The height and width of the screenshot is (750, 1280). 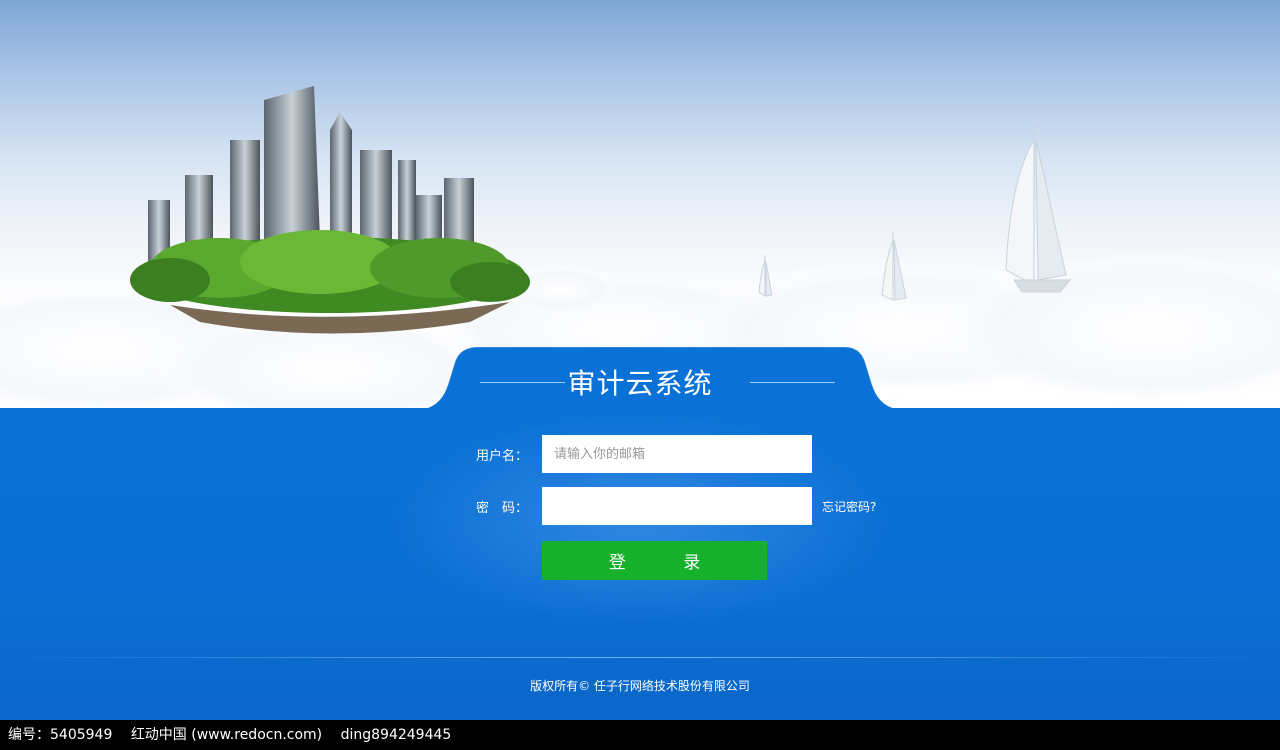 What do you see at coordinates (792, 382) in the screenshot?
I see `title-divider-right` at bounding box center [792, 382].